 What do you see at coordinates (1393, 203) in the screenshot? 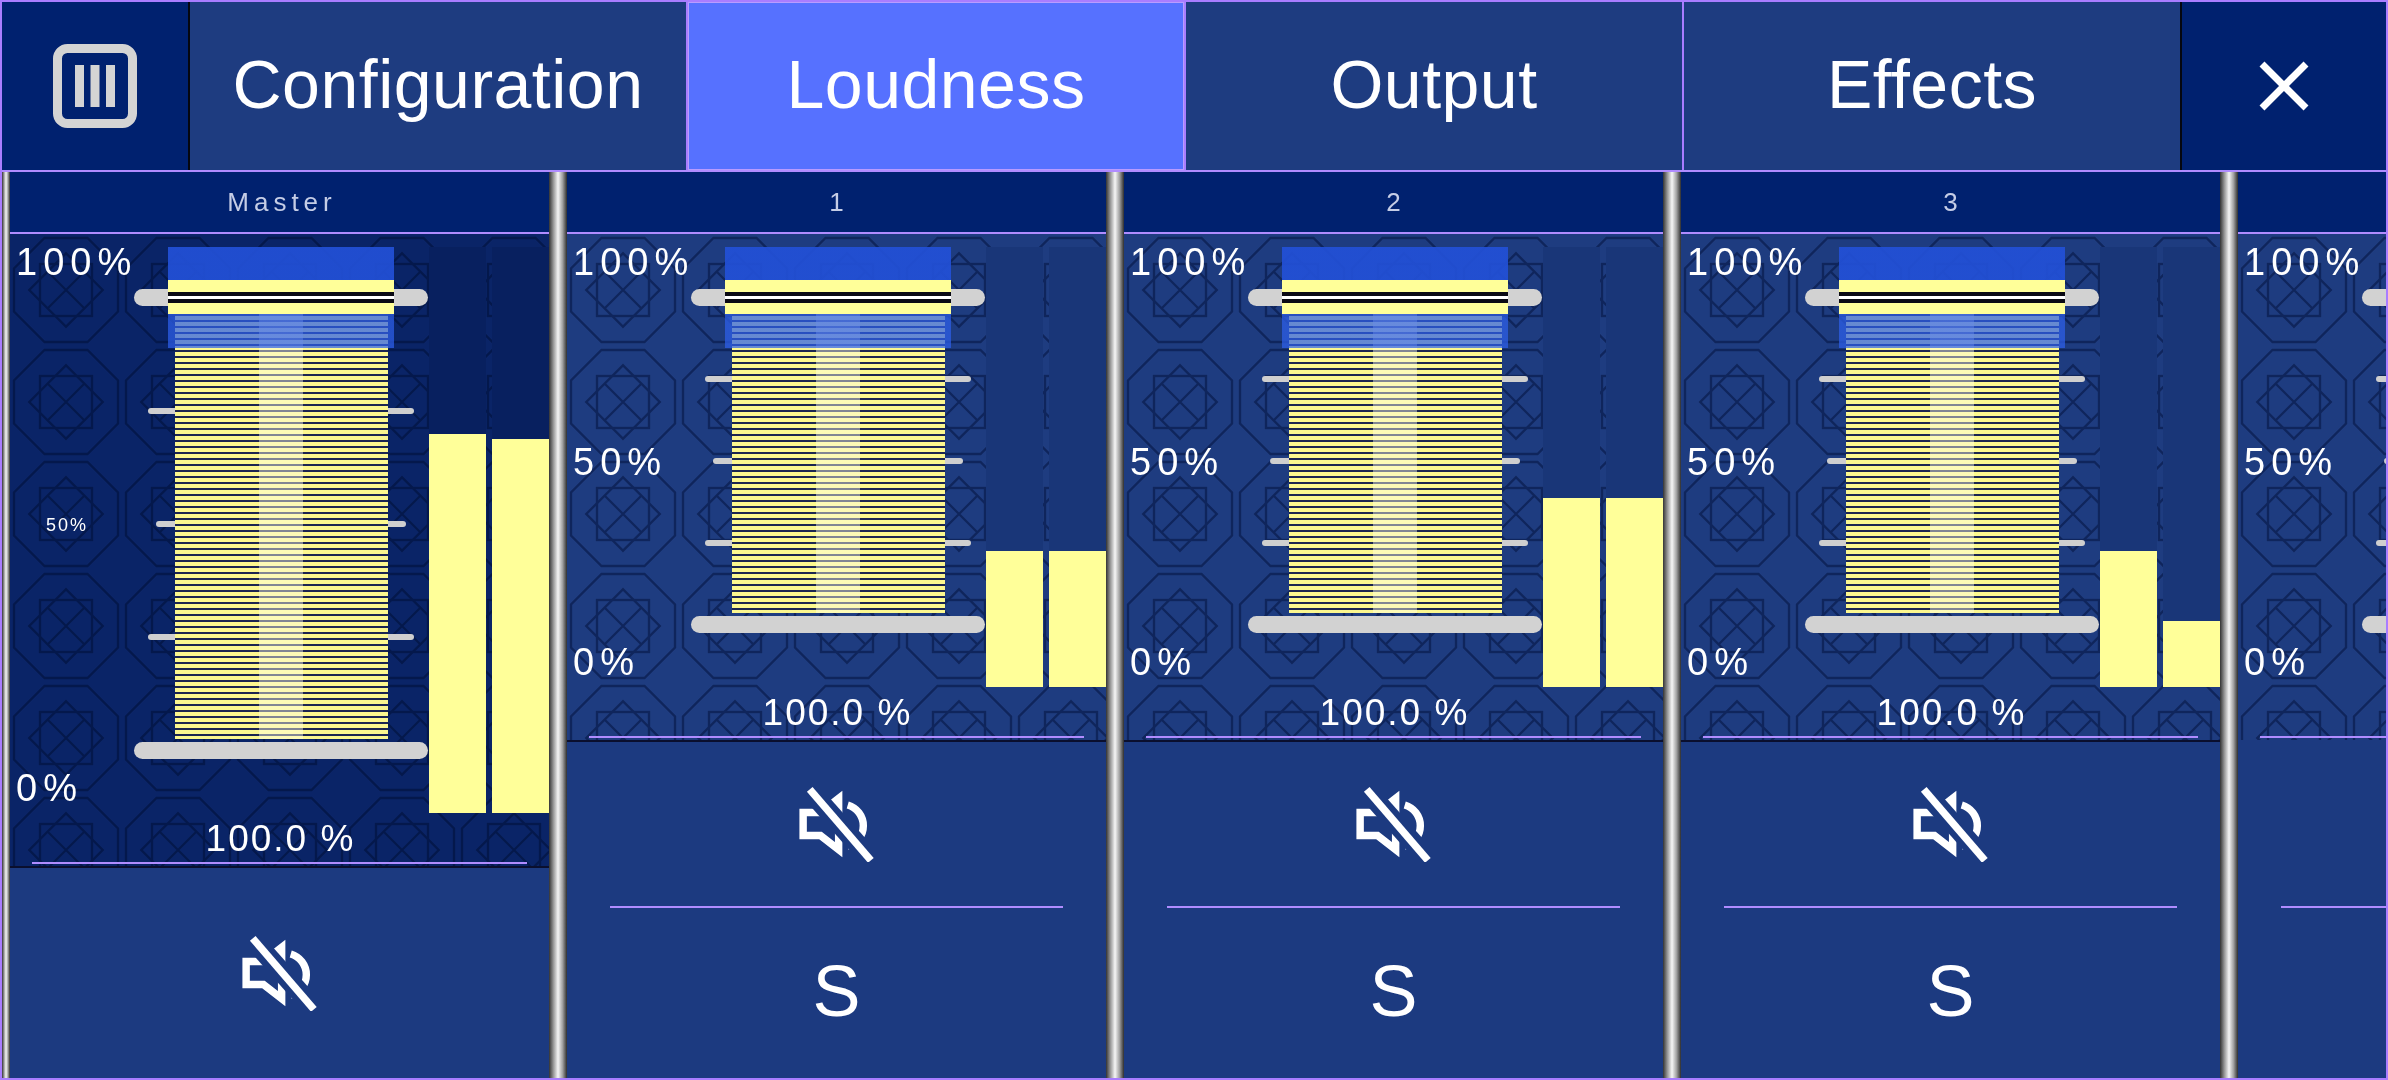
I see `strip-header: 2` at bounding box center [1393, 203].